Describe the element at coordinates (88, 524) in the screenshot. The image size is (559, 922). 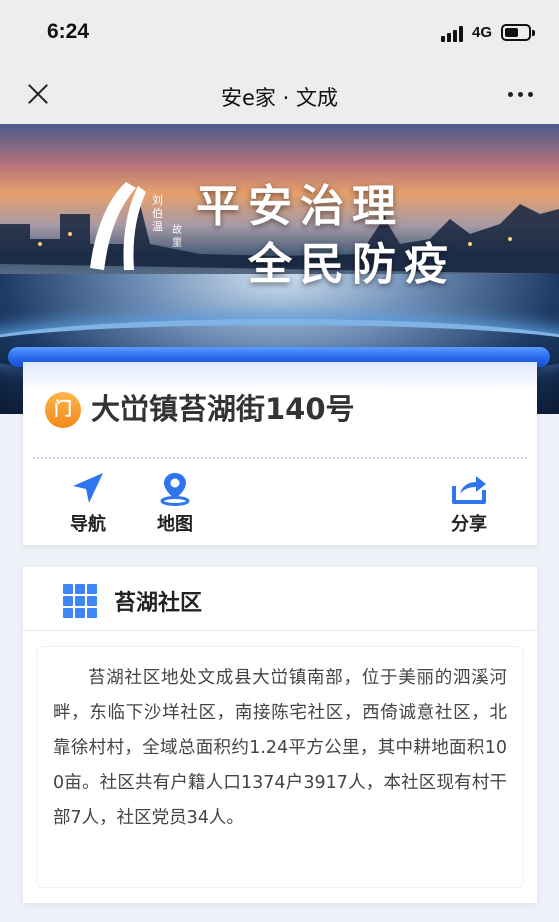
I see `navigate-label: 导航` at that location.